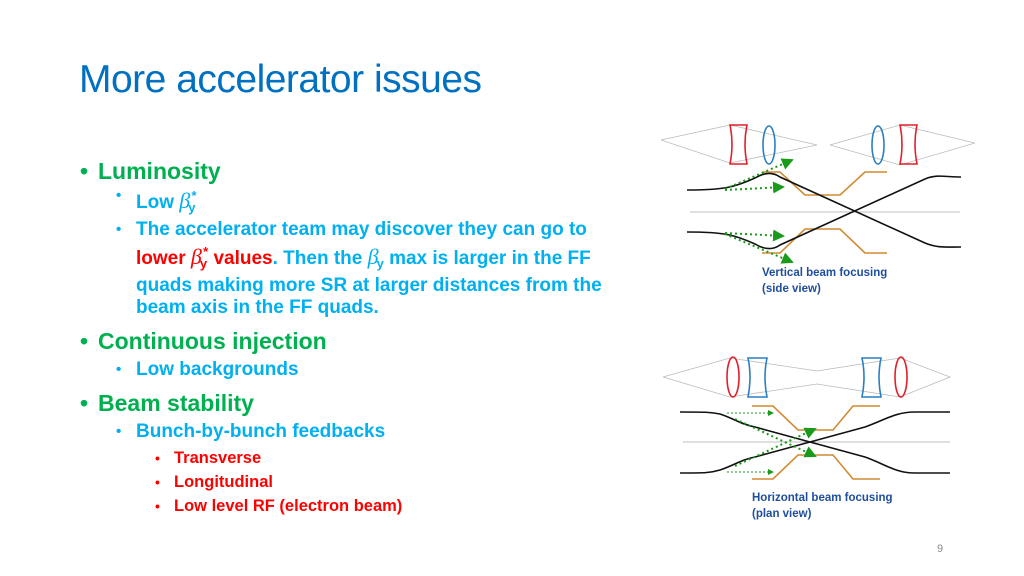 This screenshot has width=1024, height=576. What do you see at coordinates (370, 202) in the screenshot?
I see `bullet-low-beta: • Low βy*` at bounding box center [370, 202].